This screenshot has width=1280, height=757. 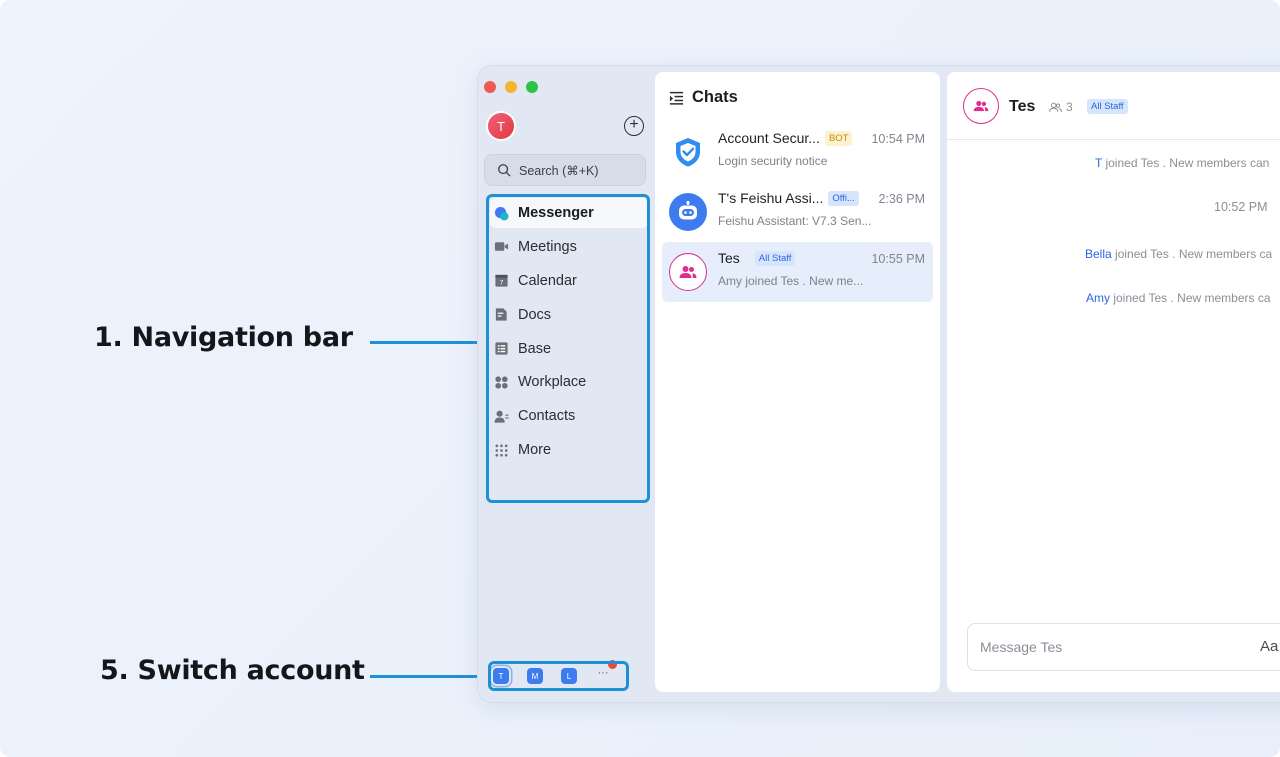 What do you see at coordinates (1055, 107) in the screenshot?
I see `members-icon` at bounding box center [1055, 107].